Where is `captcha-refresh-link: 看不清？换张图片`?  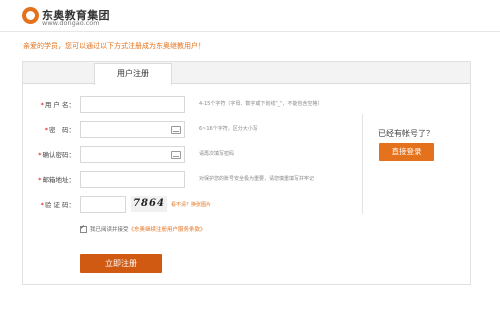
captcha-refresh-link: 看不清？换张图片 is located at coordinates (191, 204).